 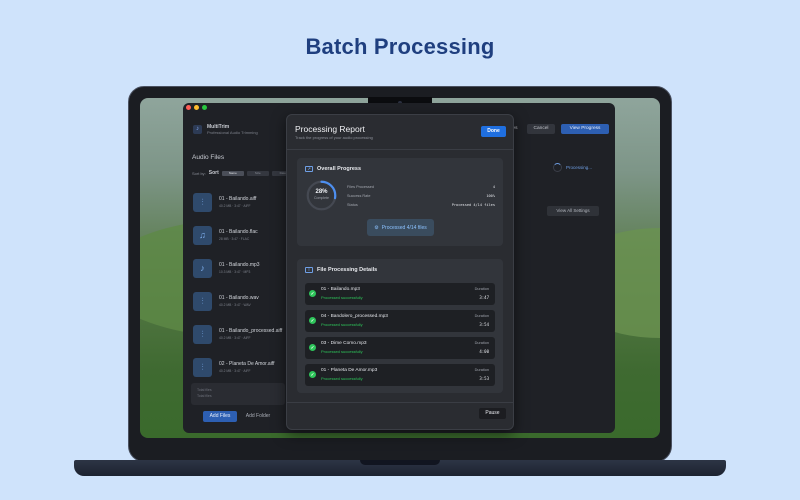 I want to click on stat-label: Files Processed, so click(x=361, y=187).